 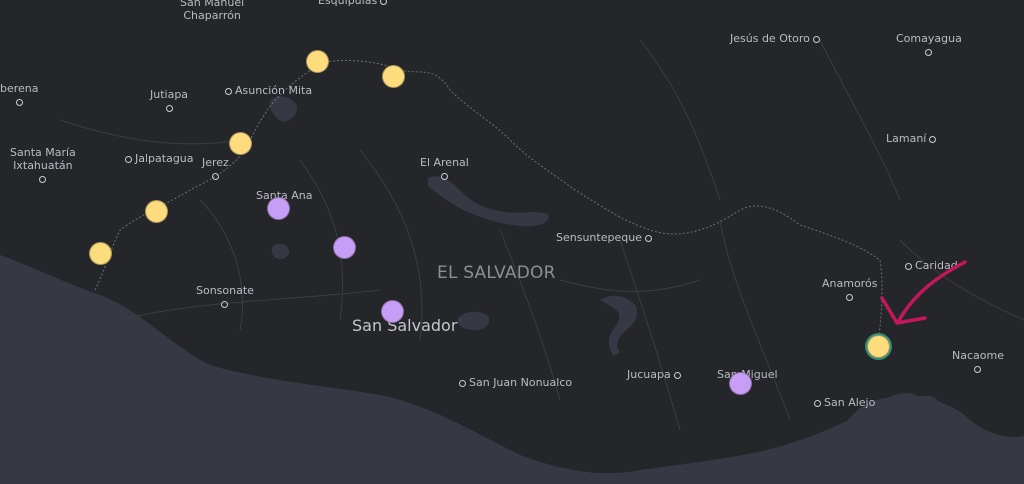 I want to click on place-name: berena, so click(x=19, y=88).